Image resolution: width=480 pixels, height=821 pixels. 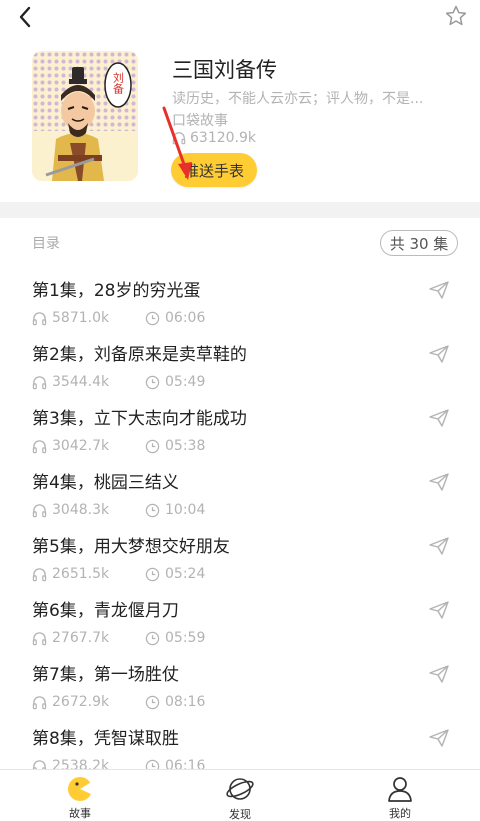 I want to click on episode-plays: 2538.2k, so click(x=70, y=763).